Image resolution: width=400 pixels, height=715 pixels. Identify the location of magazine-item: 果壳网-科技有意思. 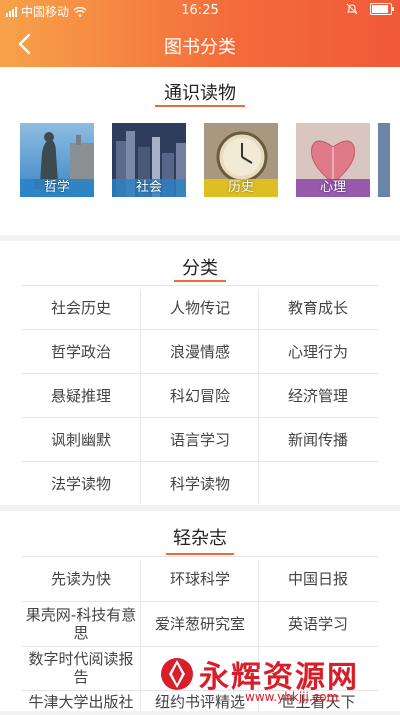
(81, 624).